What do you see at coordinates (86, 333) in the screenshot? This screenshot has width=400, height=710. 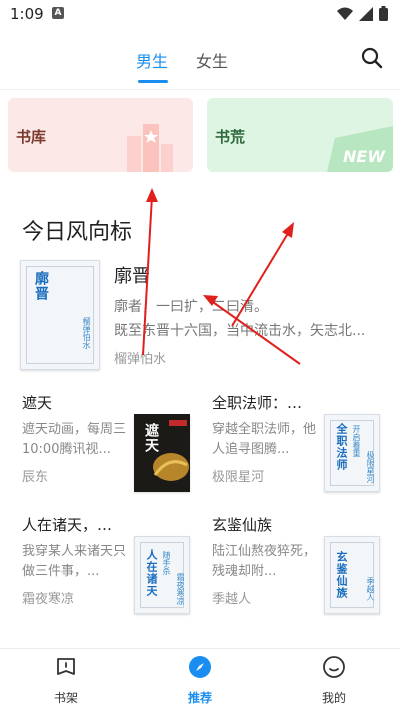 I see `featured-cover-author: 榴弹怕水` at bounding box center [86, 333].